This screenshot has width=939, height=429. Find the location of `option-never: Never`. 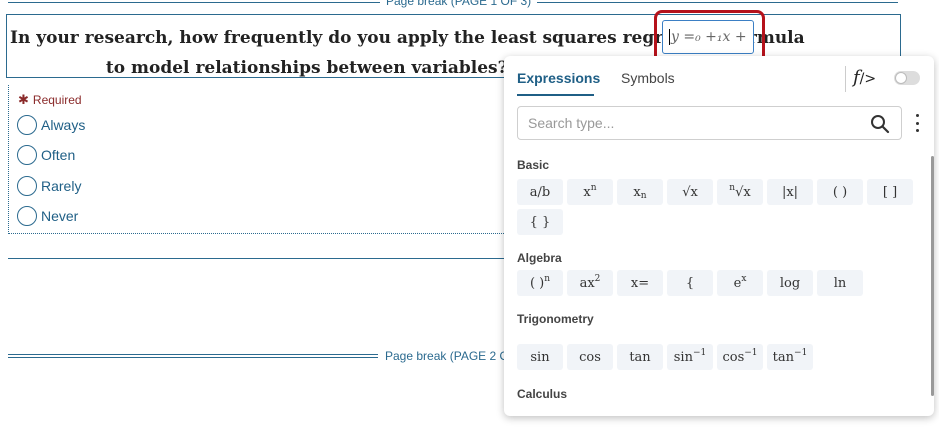

option-never: Never is located at coordinates (47, 216).